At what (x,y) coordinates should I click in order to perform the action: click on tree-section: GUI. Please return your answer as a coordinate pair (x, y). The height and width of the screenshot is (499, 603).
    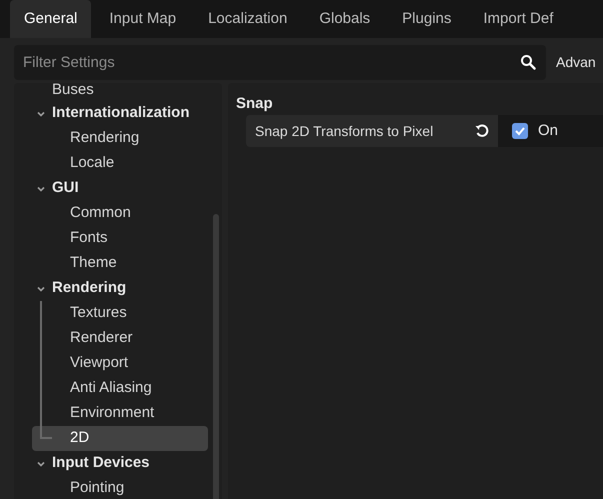
    Looking at the image, I should click on (65, 188).